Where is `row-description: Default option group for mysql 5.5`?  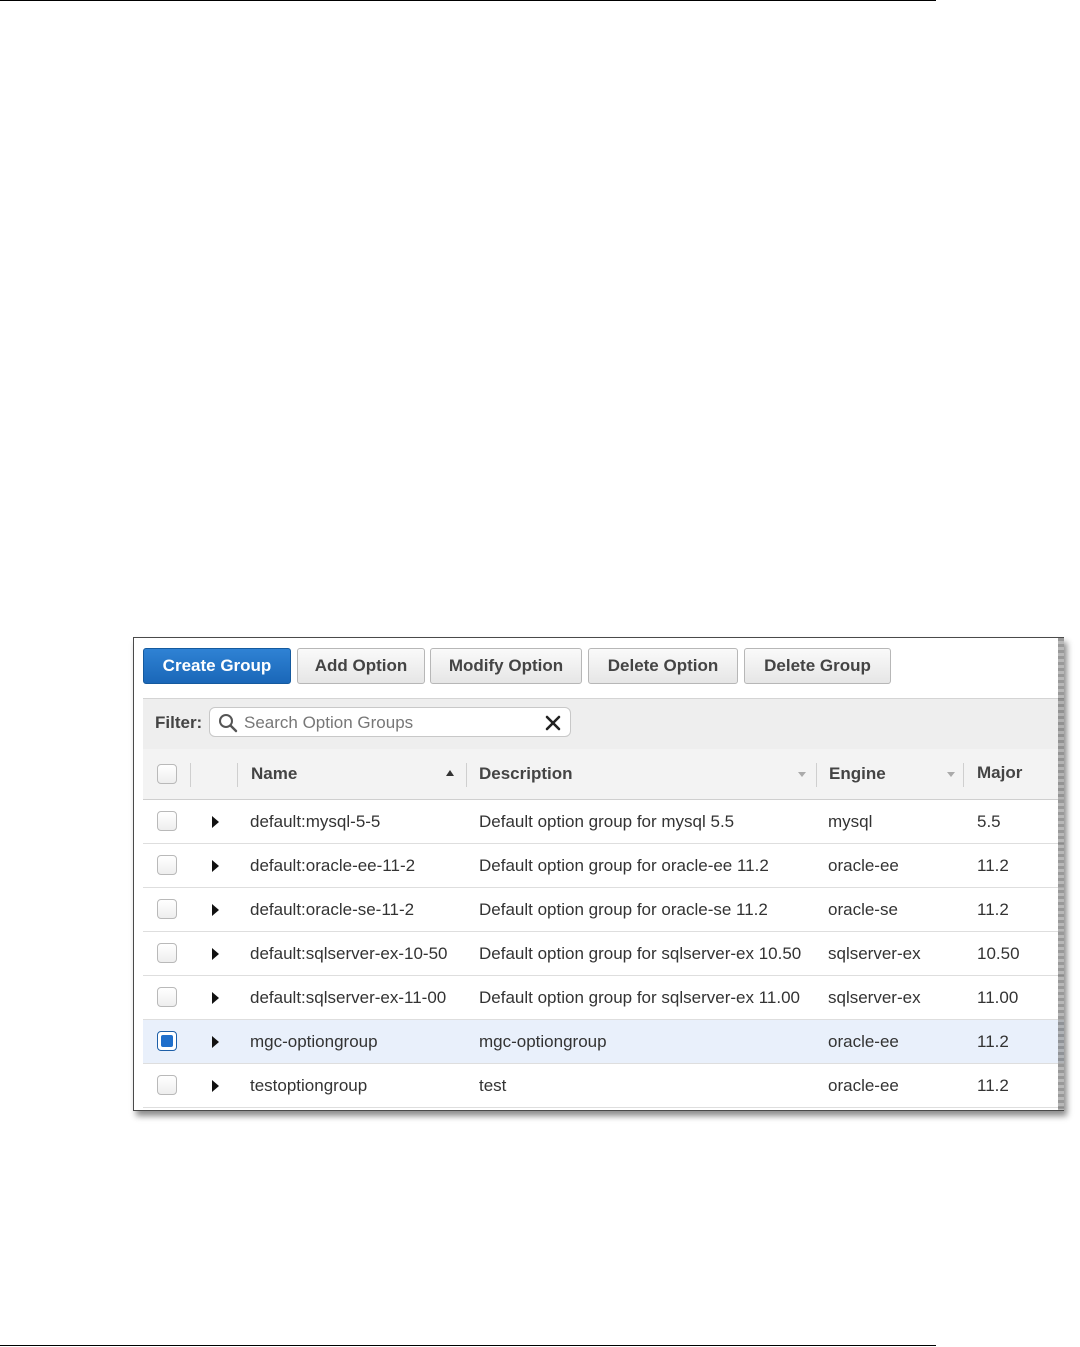 row-description: Default option group for mysql 5.5 is located at coordinates (607, 821).